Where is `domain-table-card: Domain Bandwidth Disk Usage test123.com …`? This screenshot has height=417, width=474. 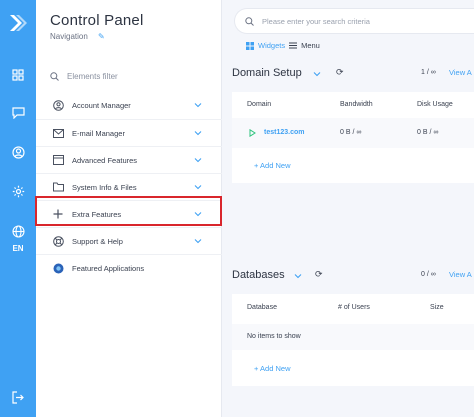 domain-table-card: Domain Bandwidth Disk Usage test123.com … is located at coordinates (353, 137).